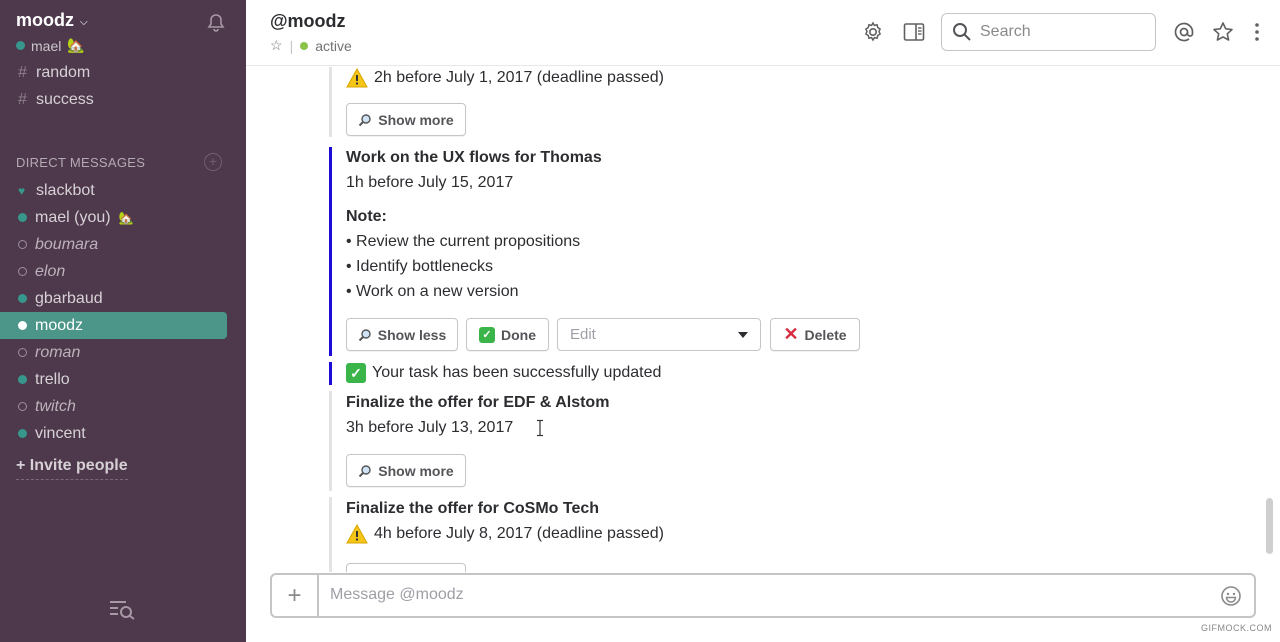  What do you see at coordinates (517, 372) in the screenshot?
I see `confirmation-text: Your task has been successfully updated` at bounding box center [517, 372].